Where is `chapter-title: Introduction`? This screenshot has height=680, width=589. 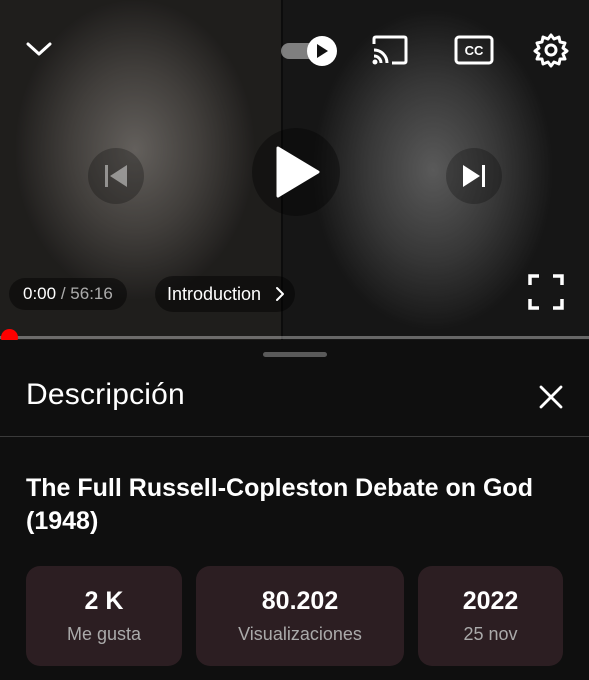
chapter-title: Introduction is located at coordinates (214, 293).